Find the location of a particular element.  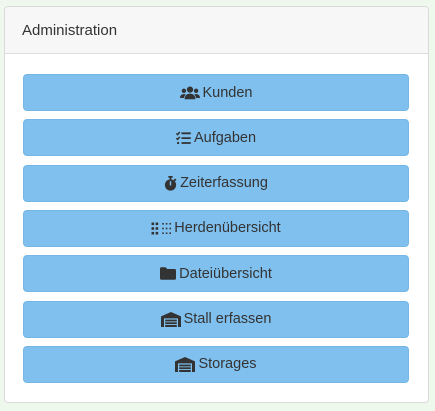

kunden-button-label: Kunden is located at coordinates (227, 92).